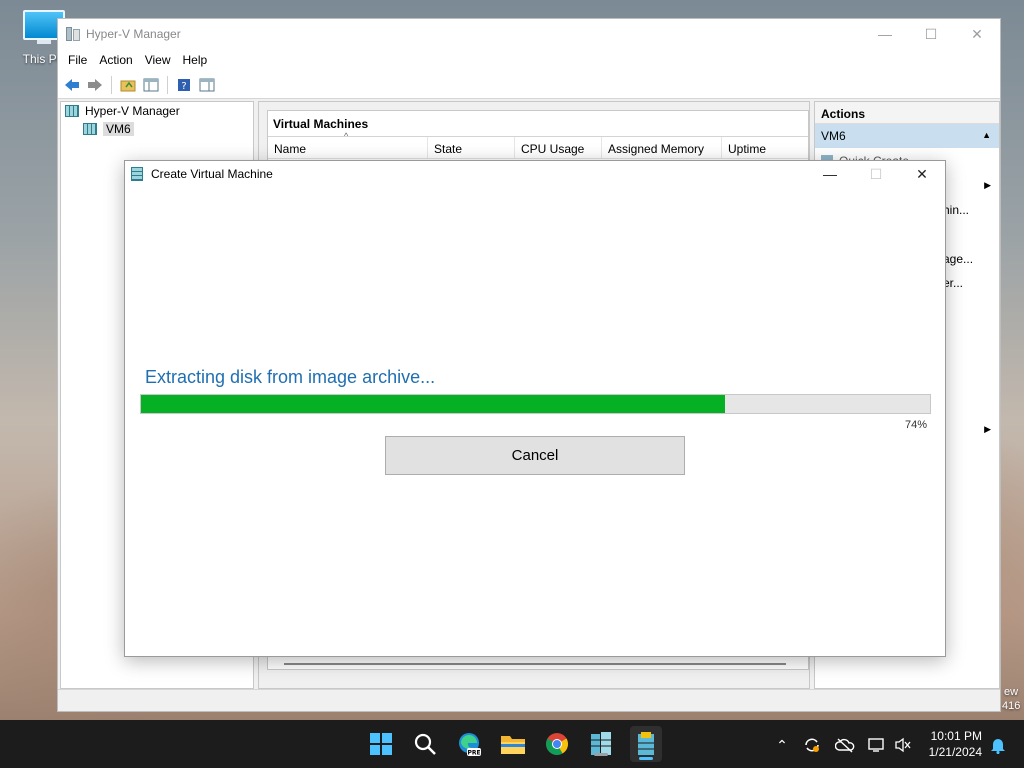 The image size is (1024, 768). What do you see at coordinates (73, 34) in the screenshot?
I see `hyperv-app-icon` at bounding box center [73, 34].